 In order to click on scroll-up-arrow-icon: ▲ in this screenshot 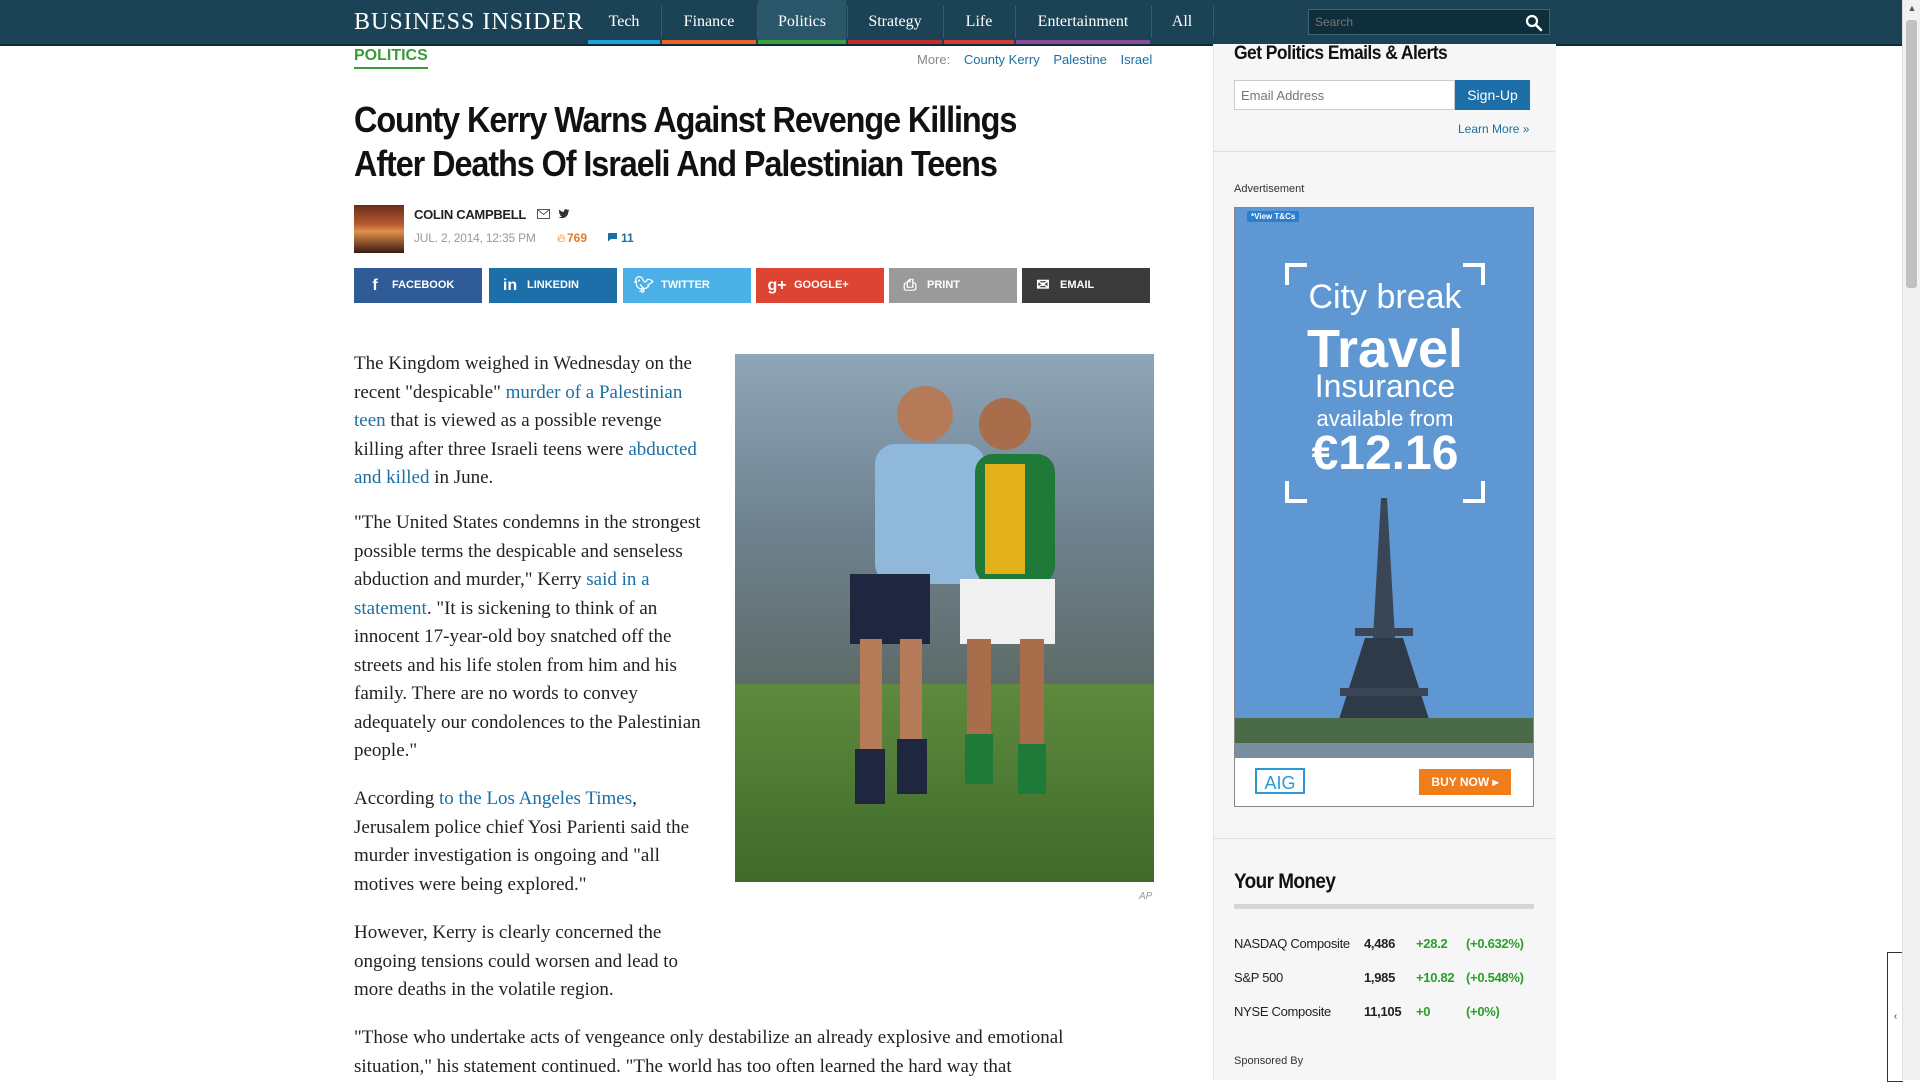, I will do `click(1911, 8)`.